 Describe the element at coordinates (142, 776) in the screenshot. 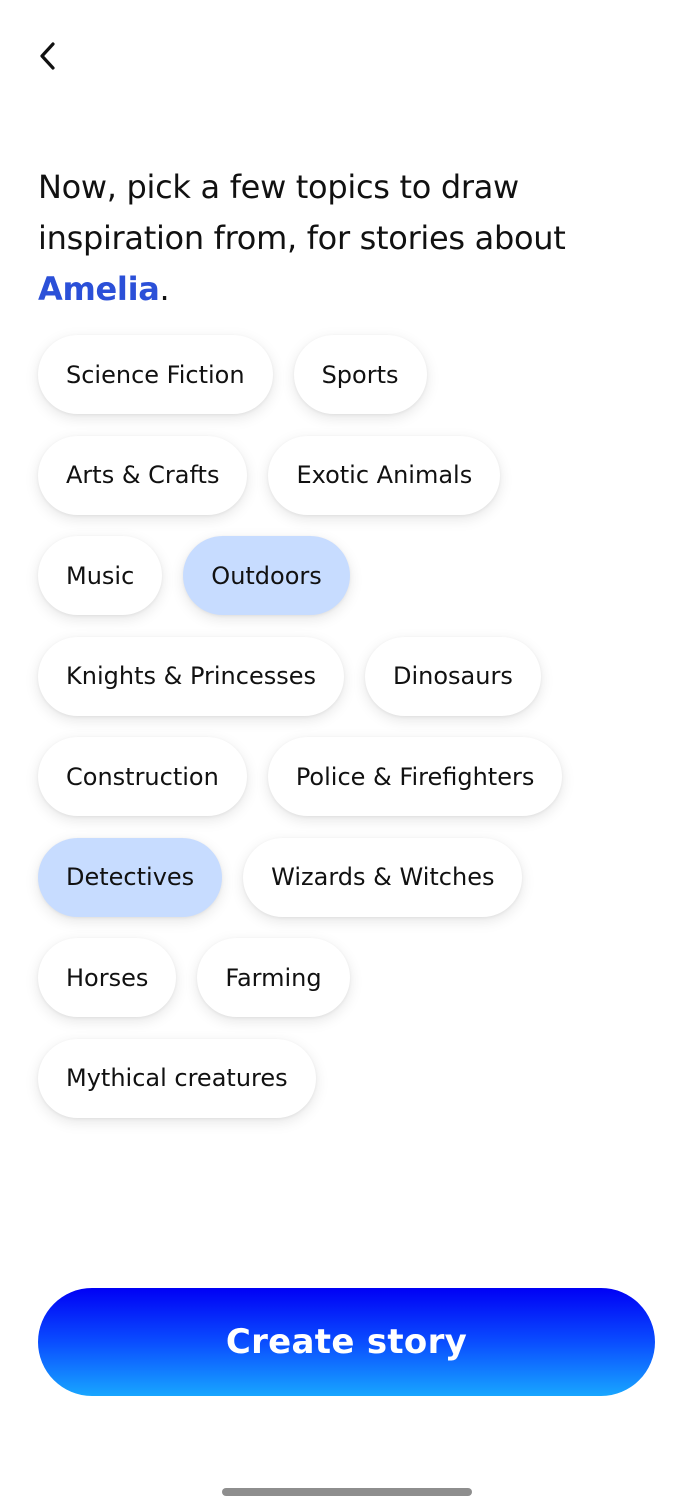

I see `topic-chip-construction: Construction` at that location.